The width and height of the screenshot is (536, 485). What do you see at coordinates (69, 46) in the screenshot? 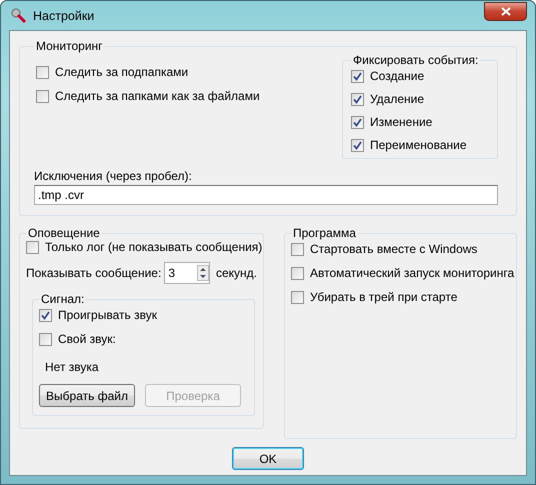
I see `group-title: Мониторинг` at bounding box center [69, 46].